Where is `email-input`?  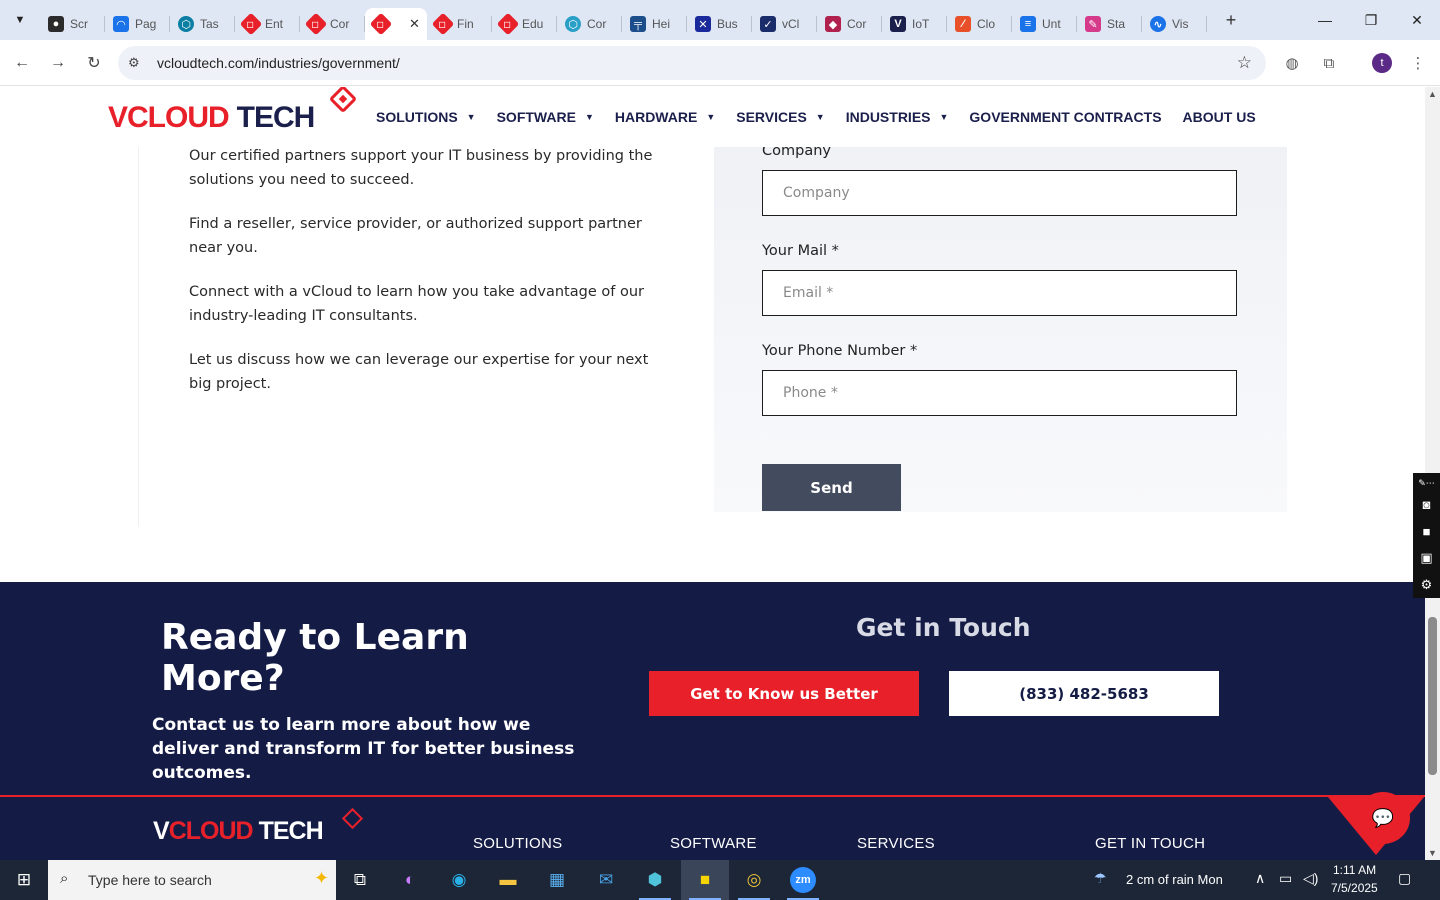 email-input is located at coordinates (999, 293).